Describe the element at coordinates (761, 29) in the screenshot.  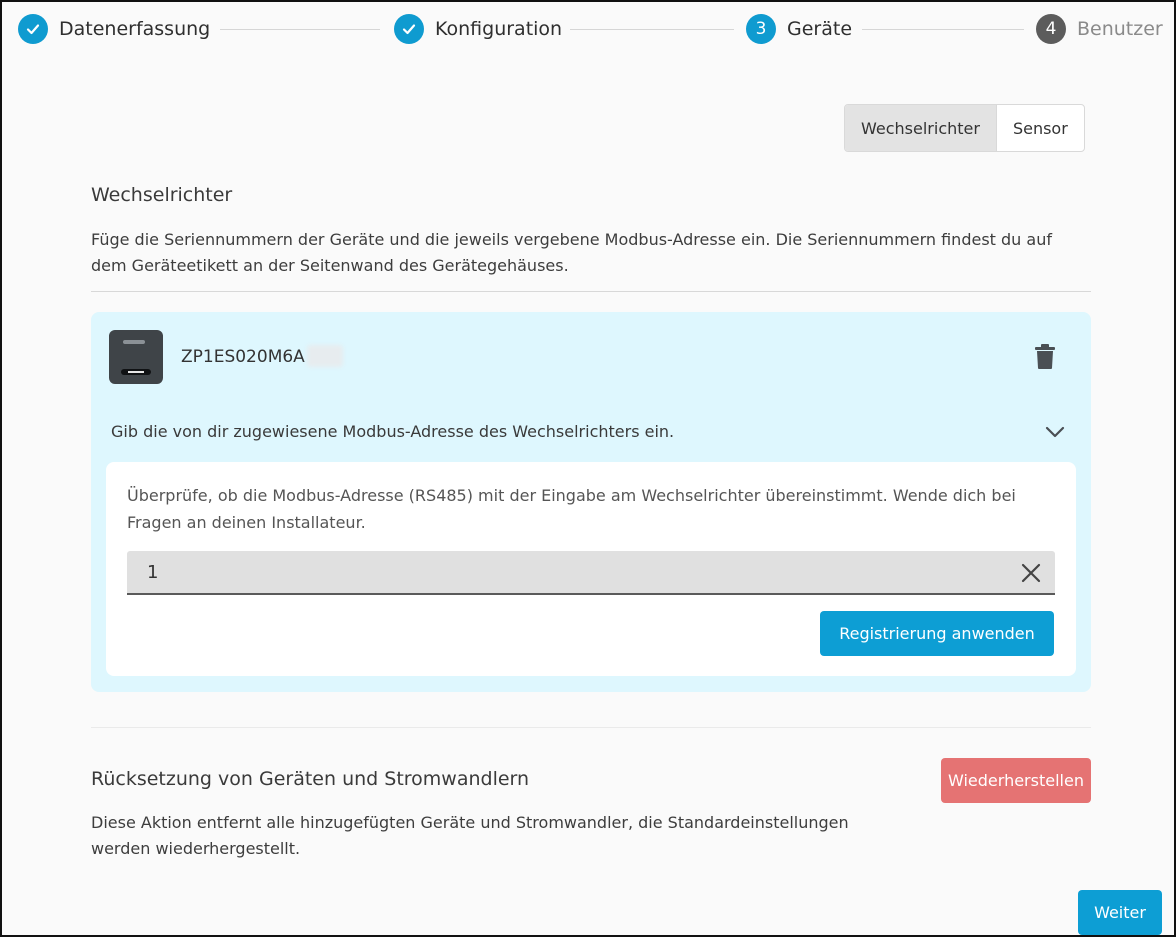
I see `step-number: 3` at that location.